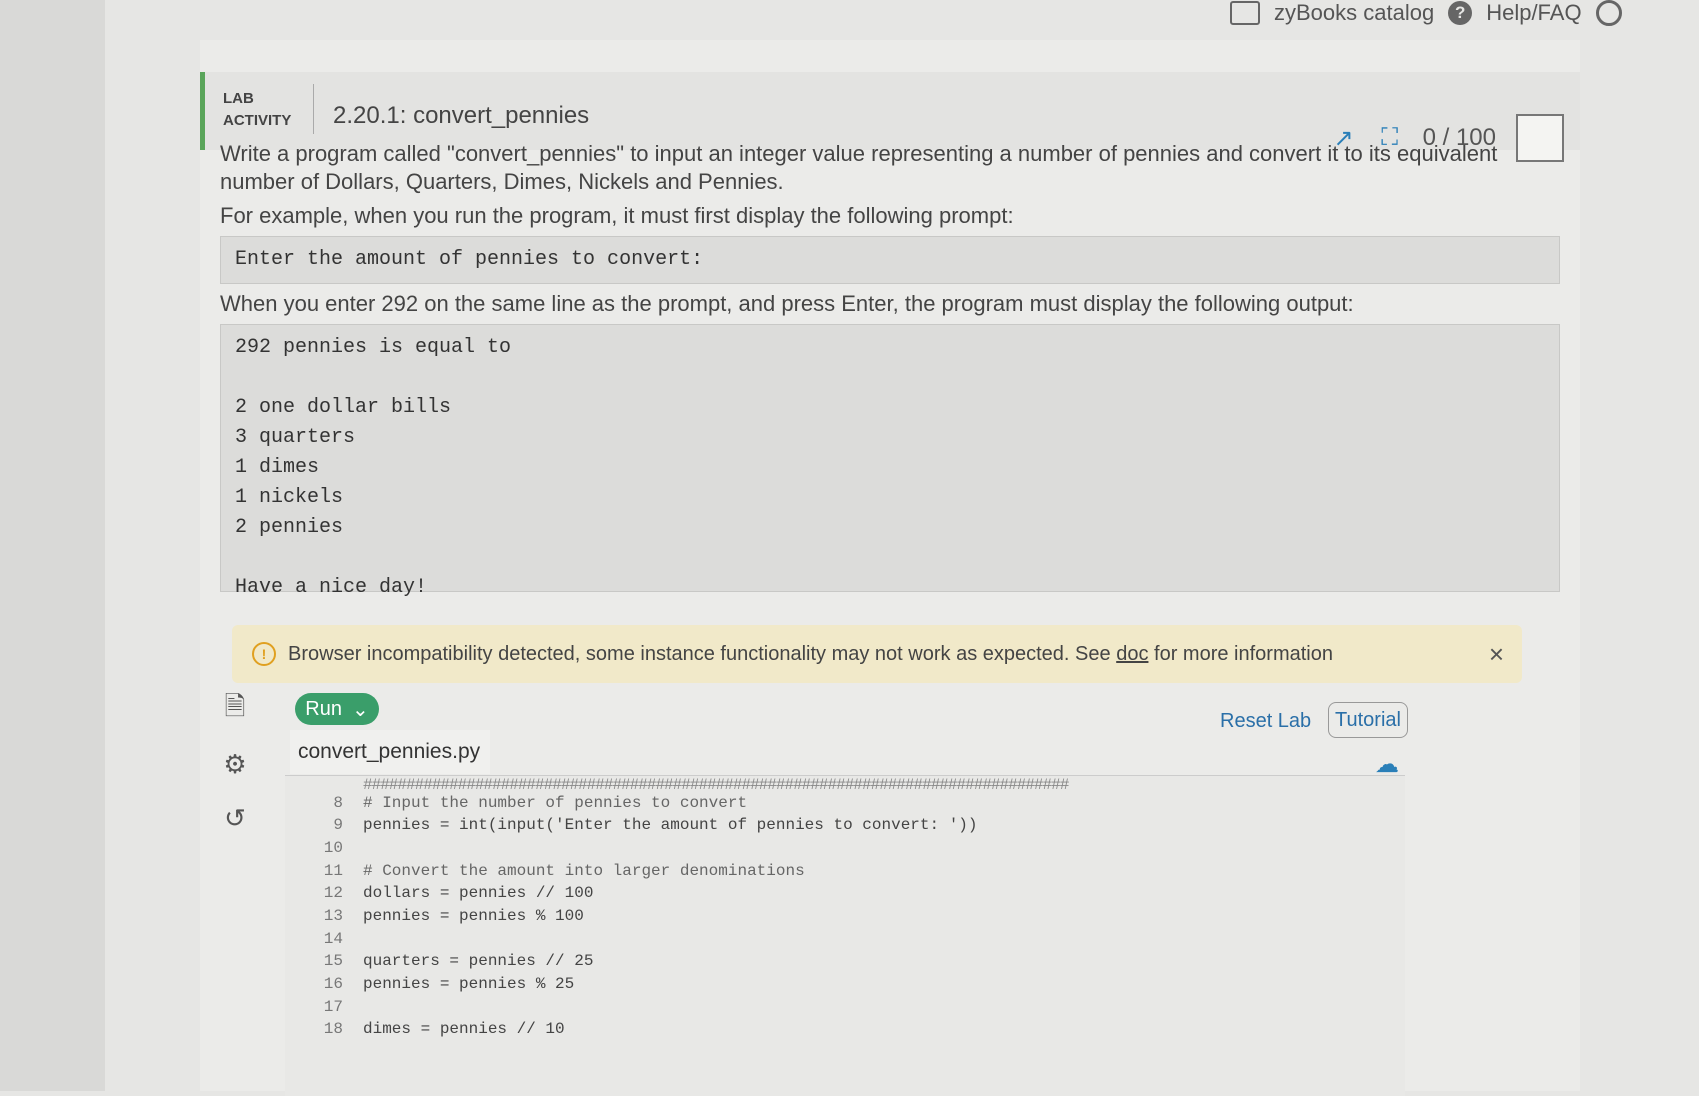 The image size is (1699, 1096). What do you see at coordinates (1496, 654) in the screenshot?
I see `close-icon: ×` at bounding box center [1496, 654].